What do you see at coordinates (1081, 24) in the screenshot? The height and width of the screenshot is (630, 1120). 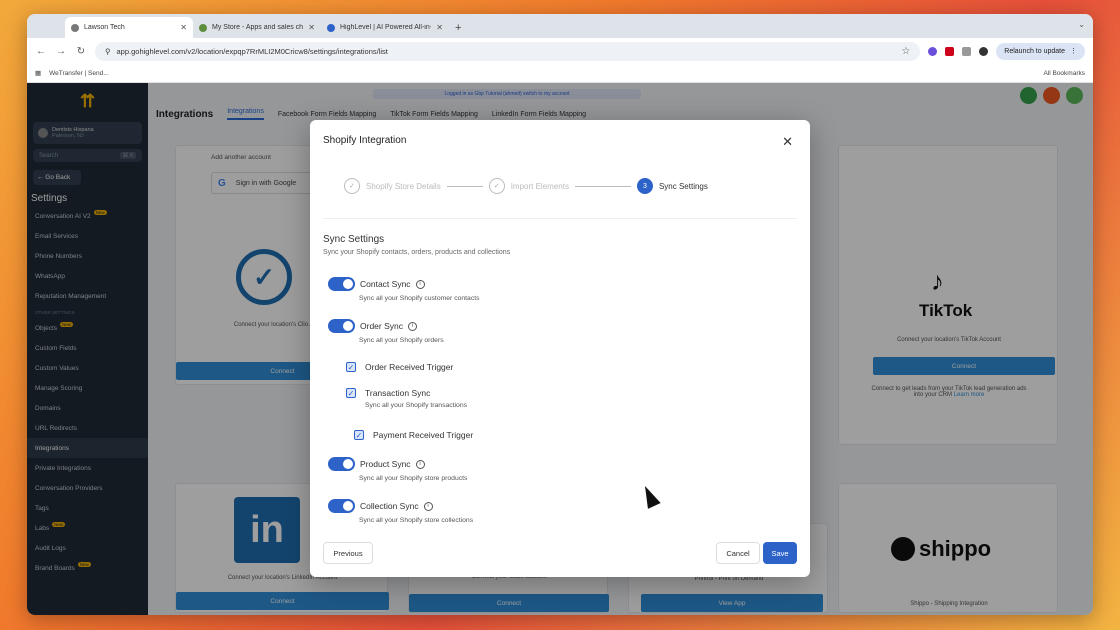 I see `tab-search-icon: ⌄` at bounding box center [1081, 24].